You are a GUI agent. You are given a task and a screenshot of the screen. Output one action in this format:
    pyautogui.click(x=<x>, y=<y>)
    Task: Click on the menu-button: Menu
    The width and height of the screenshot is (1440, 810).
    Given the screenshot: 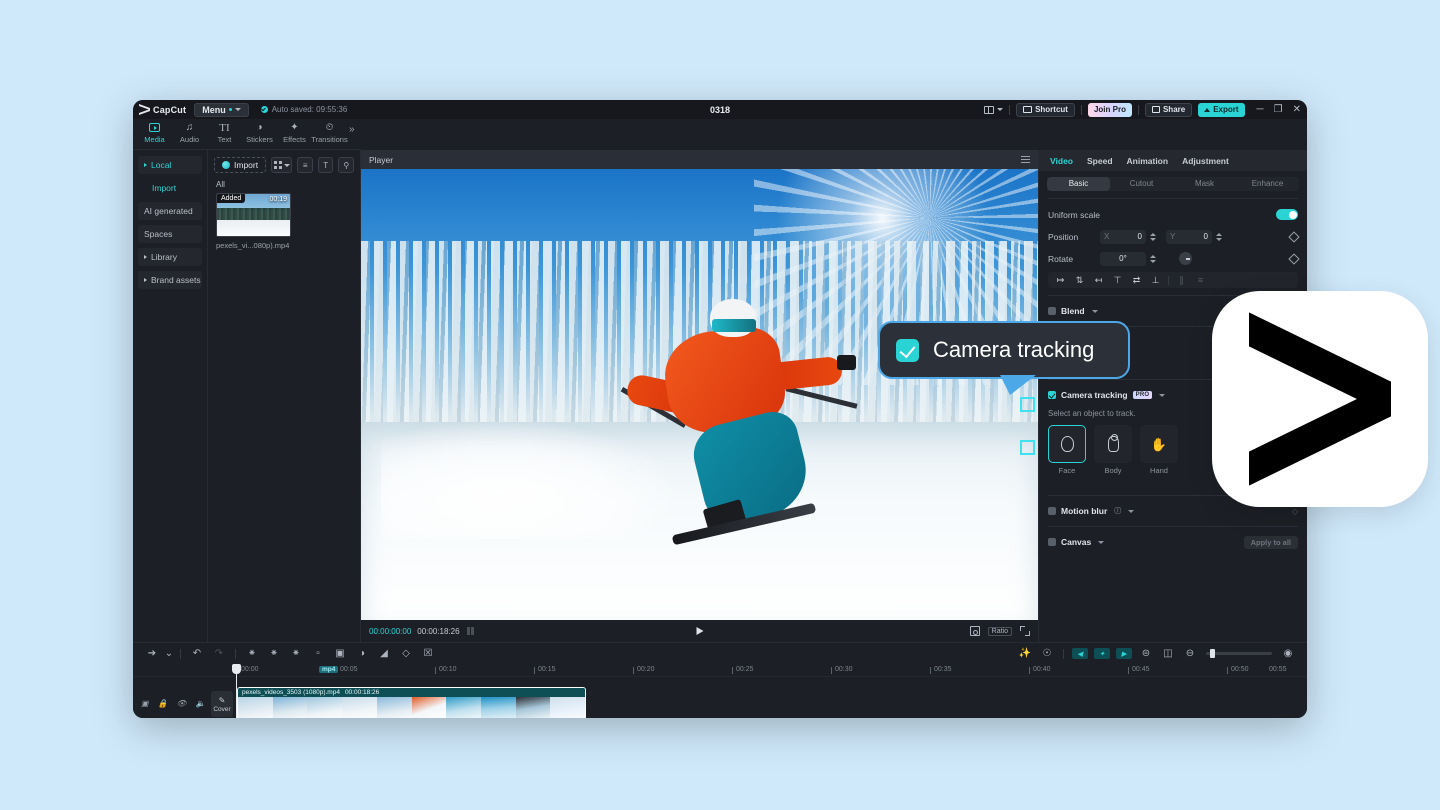 What is the action you would take?
    pyautogui.click(x=221, y=109)
    